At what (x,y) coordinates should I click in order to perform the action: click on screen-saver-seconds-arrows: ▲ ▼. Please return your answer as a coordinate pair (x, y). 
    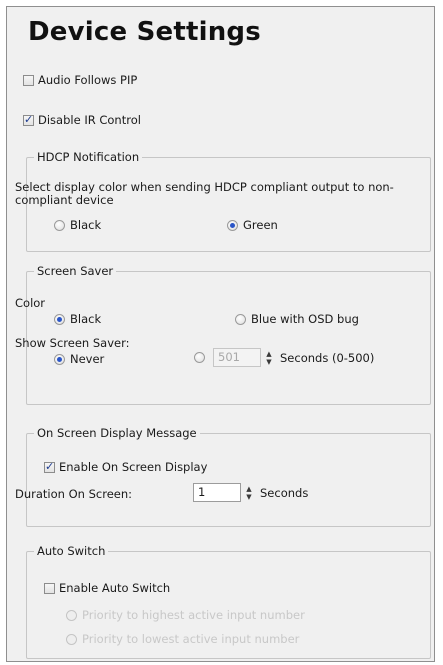
    Looking at the image, I should click on (269, 357).